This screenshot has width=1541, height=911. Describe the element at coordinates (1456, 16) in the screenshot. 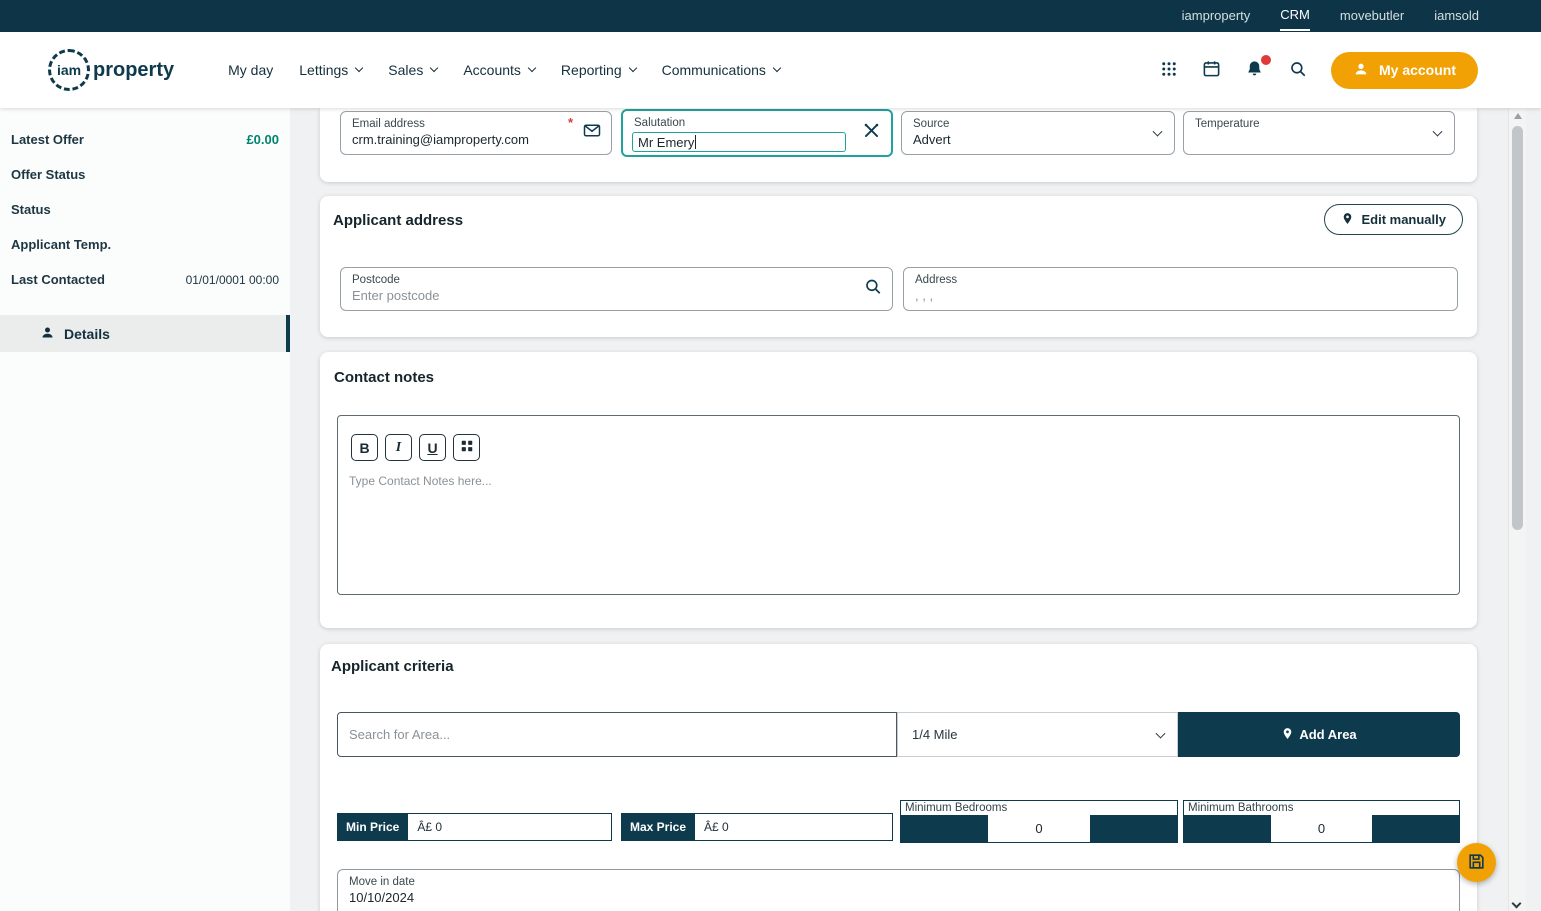

I see `topbar-link-iamsold: iamsold` at that location.